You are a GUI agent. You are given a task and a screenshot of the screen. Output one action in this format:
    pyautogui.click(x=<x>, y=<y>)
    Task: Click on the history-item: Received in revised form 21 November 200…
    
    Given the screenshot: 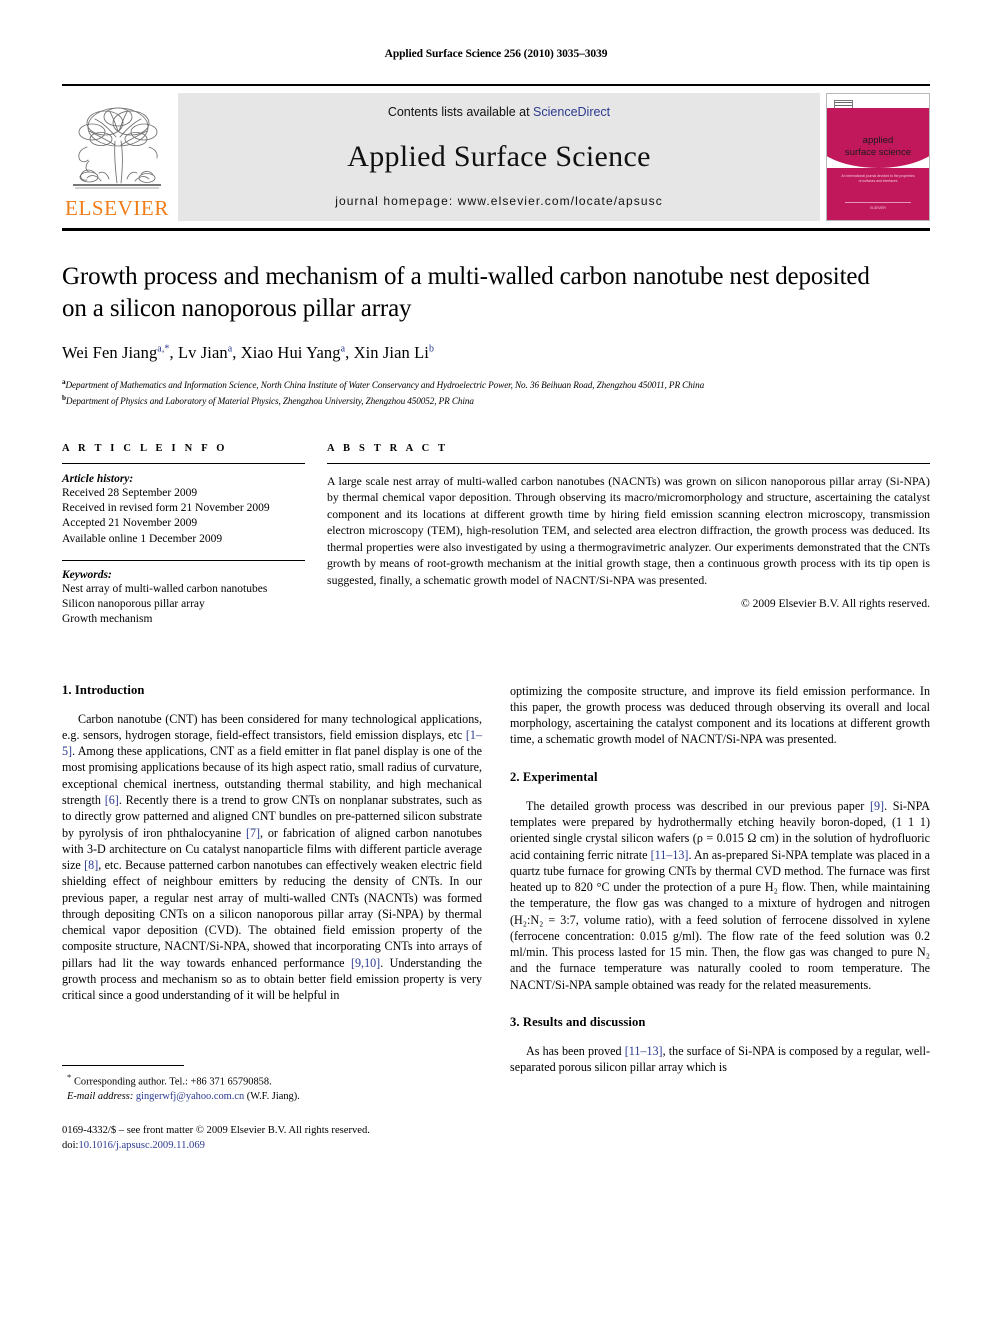 What is the action you would take?
    pyautogui.click(x=166, y=508)
    